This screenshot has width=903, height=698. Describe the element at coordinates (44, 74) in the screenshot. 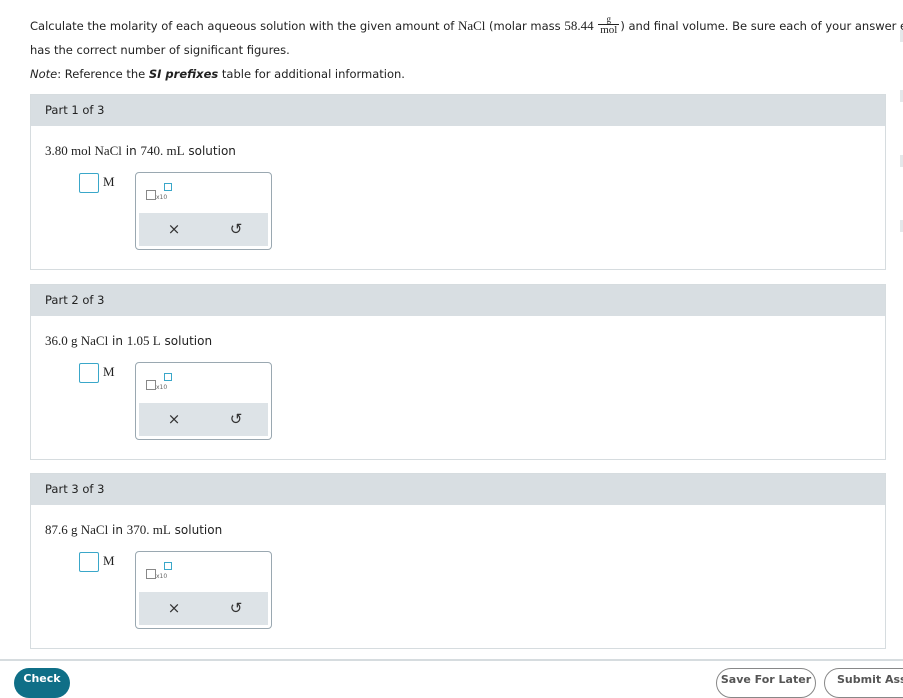

I see `note-label: Note` at that location.